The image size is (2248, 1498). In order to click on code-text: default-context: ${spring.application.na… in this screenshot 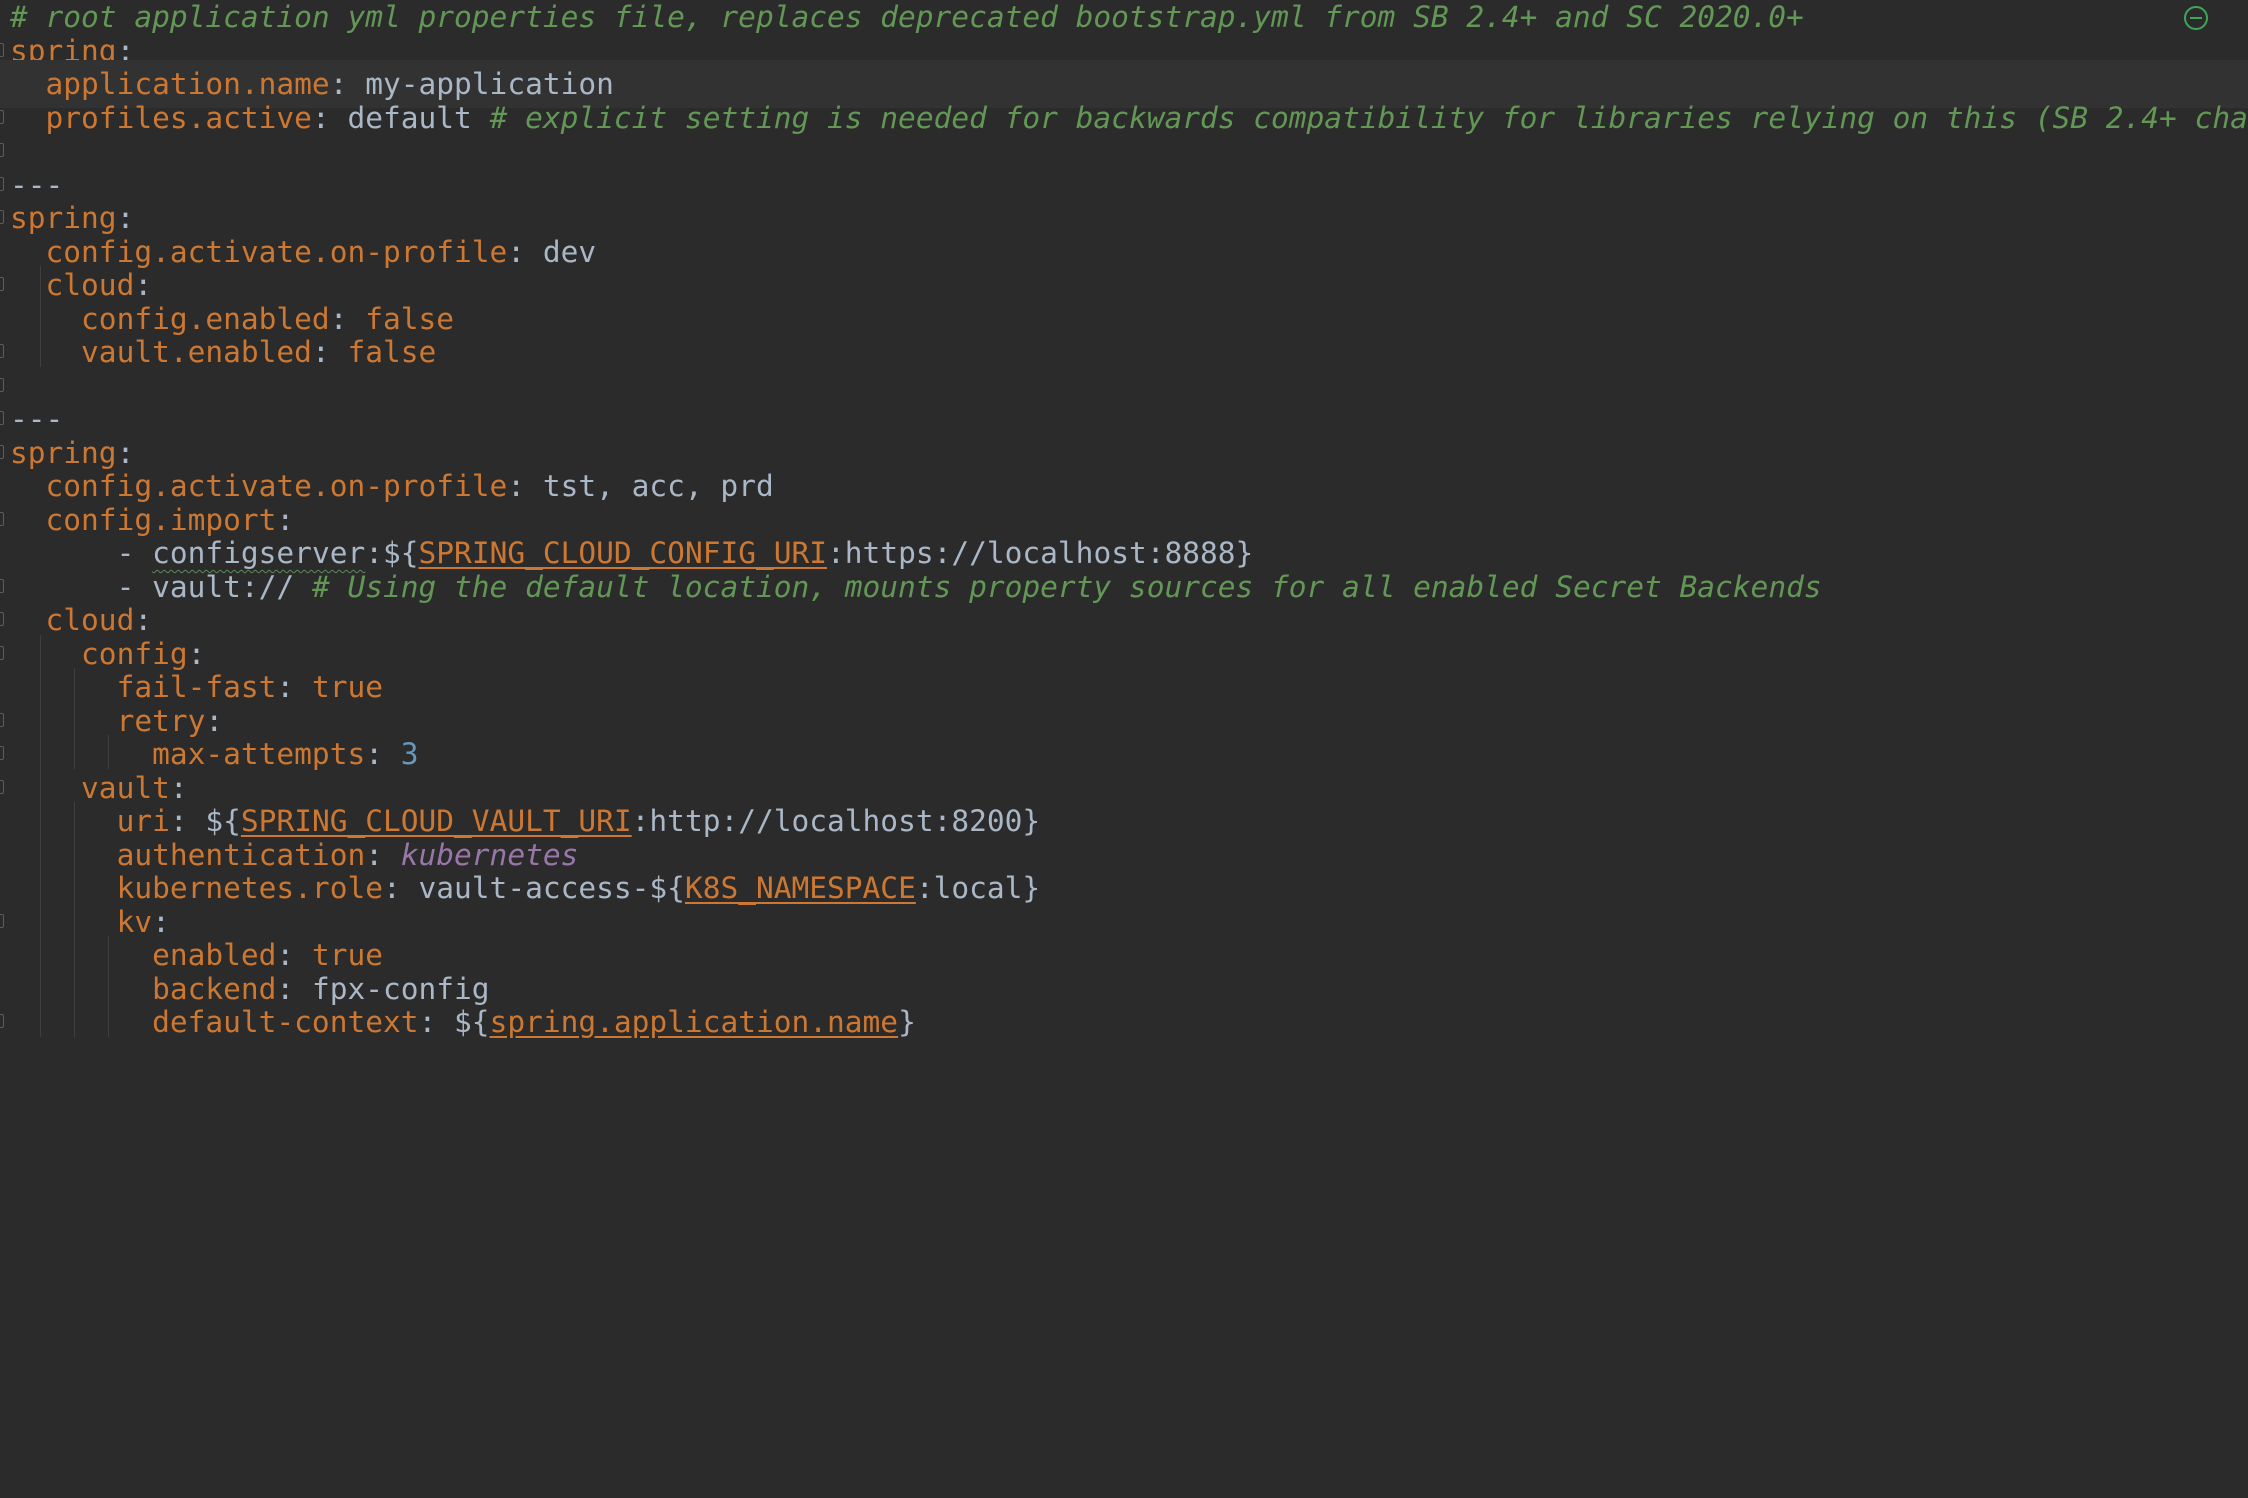, I will do `click(463, 1022)`.